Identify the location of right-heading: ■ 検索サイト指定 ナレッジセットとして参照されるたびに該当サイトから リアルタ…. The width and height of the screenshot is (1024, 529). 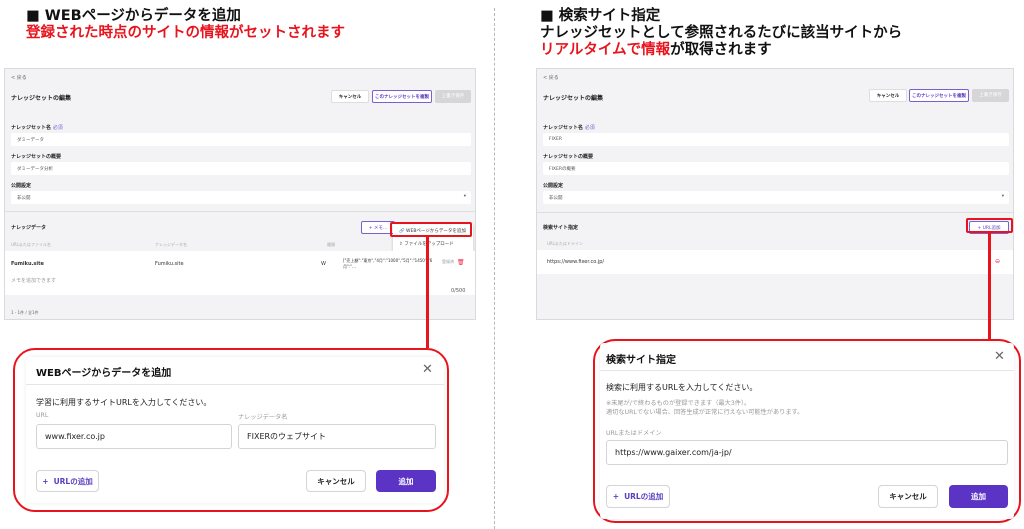
(721, 33).